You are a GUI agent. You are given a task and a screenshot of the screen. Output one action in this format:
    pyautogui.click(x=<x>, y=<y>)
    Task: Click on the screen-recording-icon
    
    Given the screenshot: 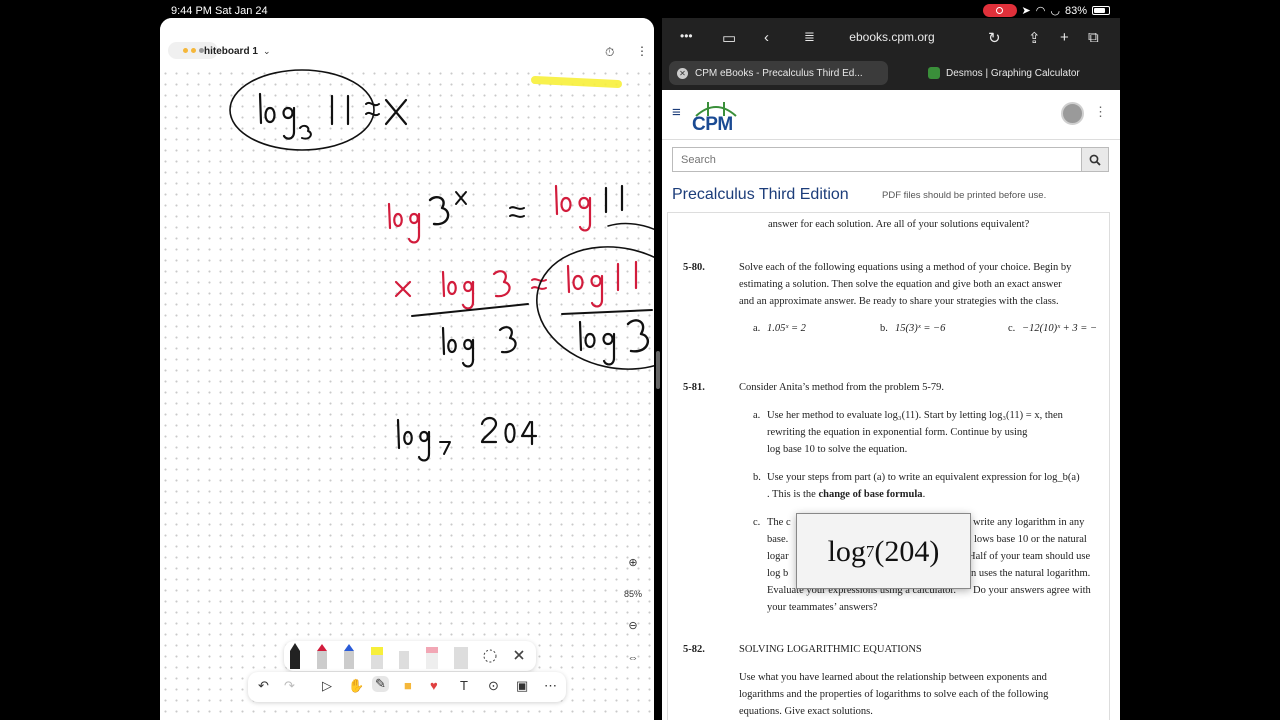 What is the action you would take?
    pyautogui.click(x=999, y=10)
    